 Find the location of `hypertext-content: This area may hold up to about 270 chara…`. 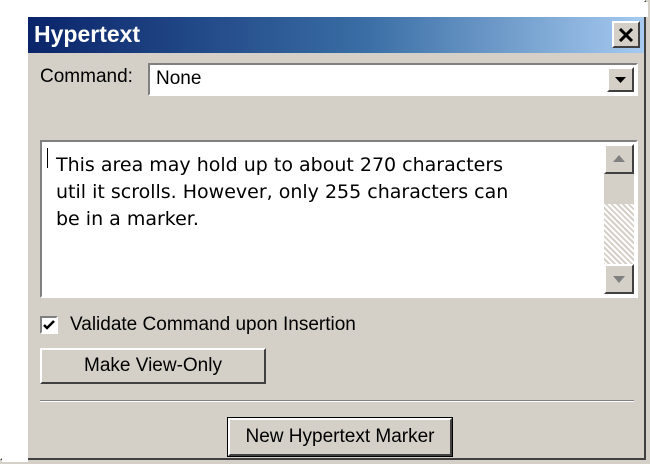

hypertext-content: This area may hold up to about 270 chara… is located at coordinates (282, 192).